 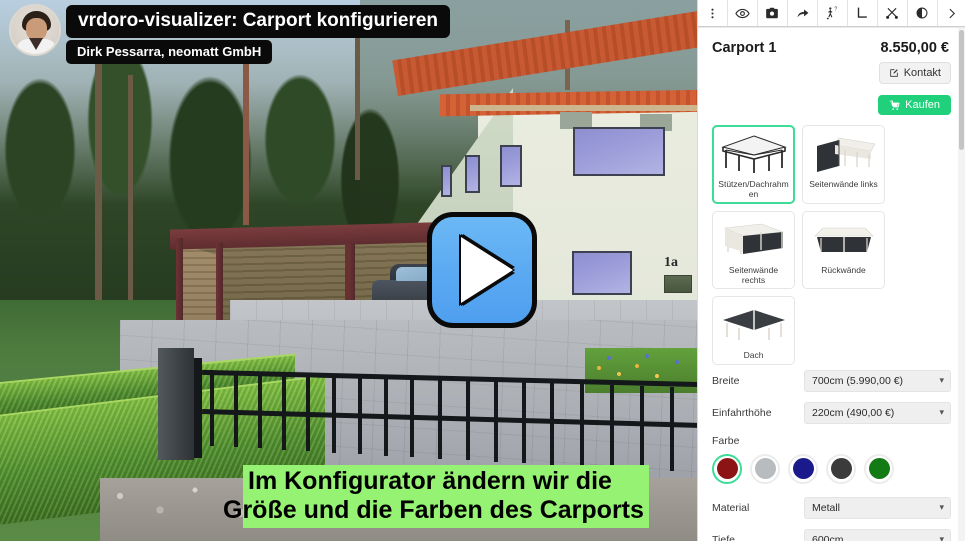 What do you see at coordinates (754, 240) in the screenshot?
I see `side-wall-right-thumb` at bounding box center [754, 240].